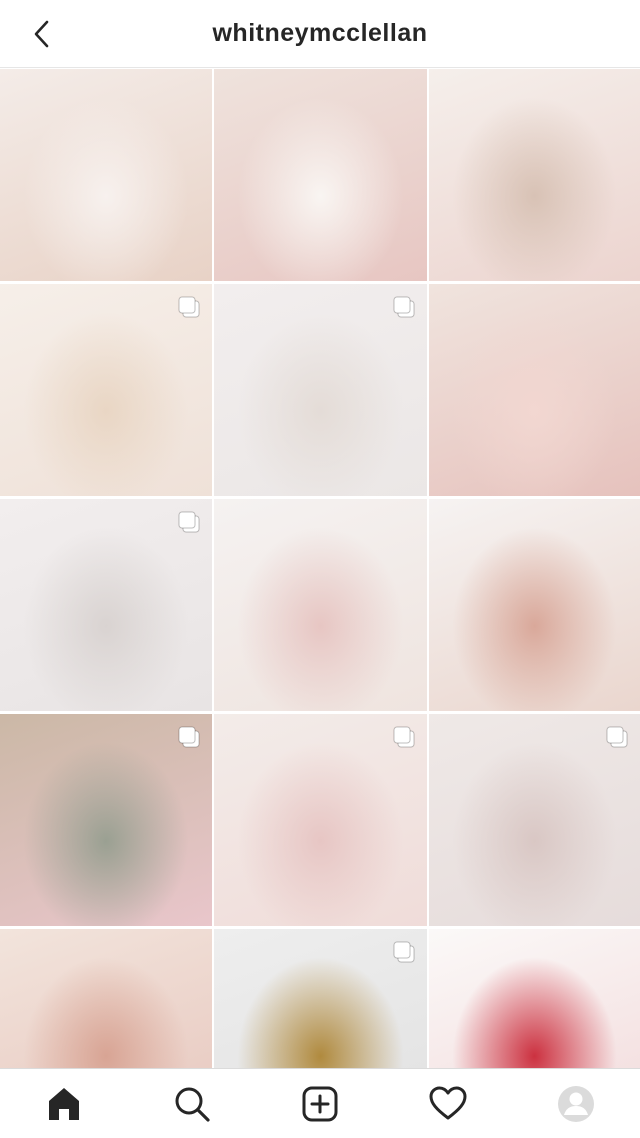 Image resolution: width=640 pixels, height=1138 pixels. I want to click on home-icon, so click(64, 1103).